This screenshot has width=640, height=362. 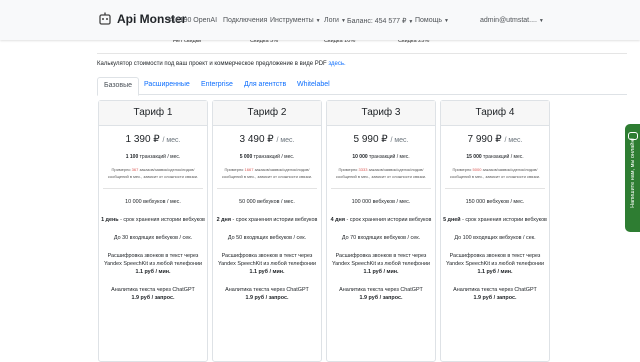 What do you see at coordinates (132, 157) in the screenshot?
I see `transactions-count: 1 100` at bounding box center [132, 157].